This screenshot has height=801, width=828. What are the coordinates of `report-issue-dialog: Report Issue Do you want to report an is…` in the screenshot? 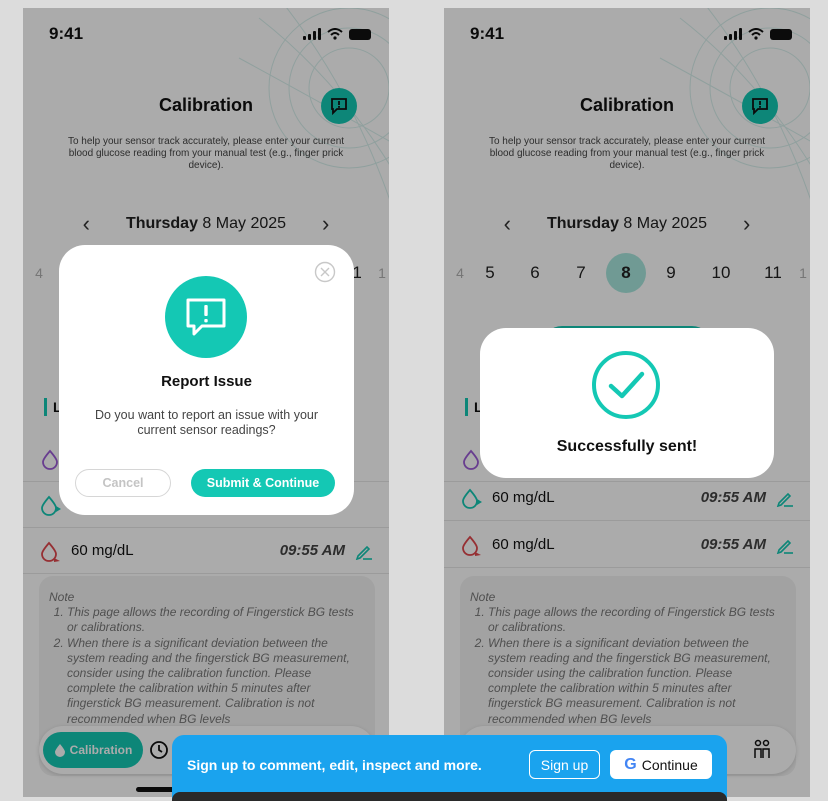 It's located at (206, 380).